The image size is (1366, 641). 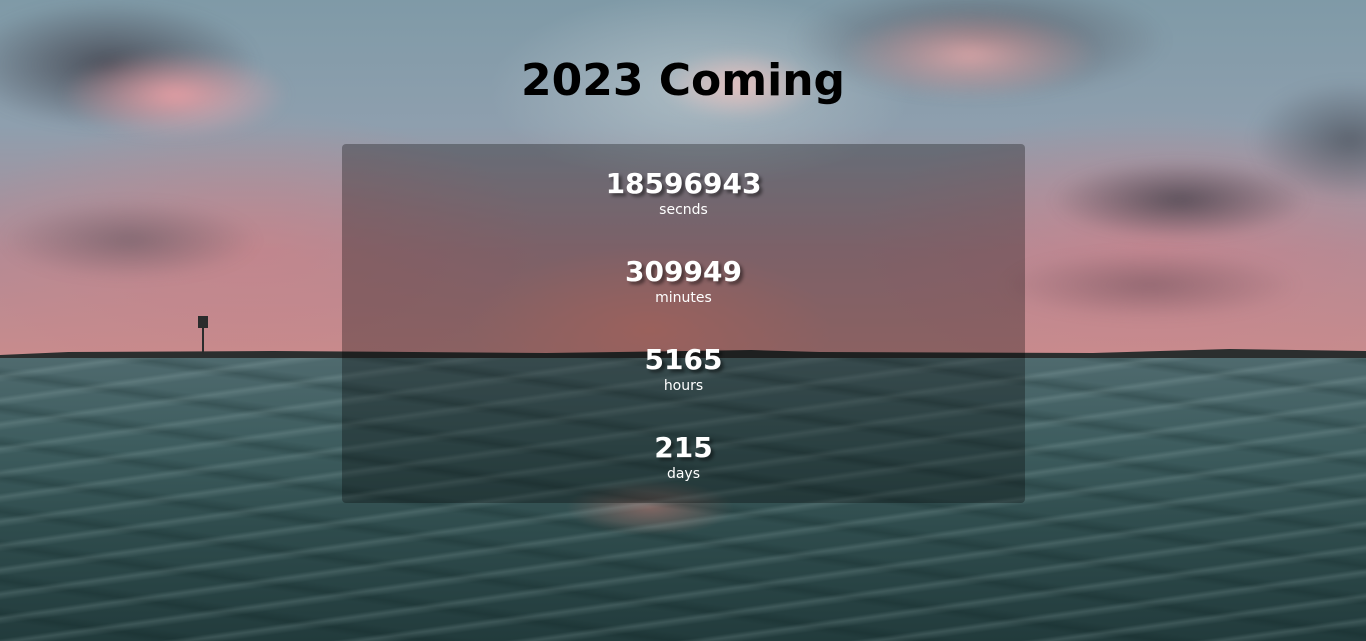 I want to click on countdown-minutes: 309949 minutes, so click(x=683, y=281).